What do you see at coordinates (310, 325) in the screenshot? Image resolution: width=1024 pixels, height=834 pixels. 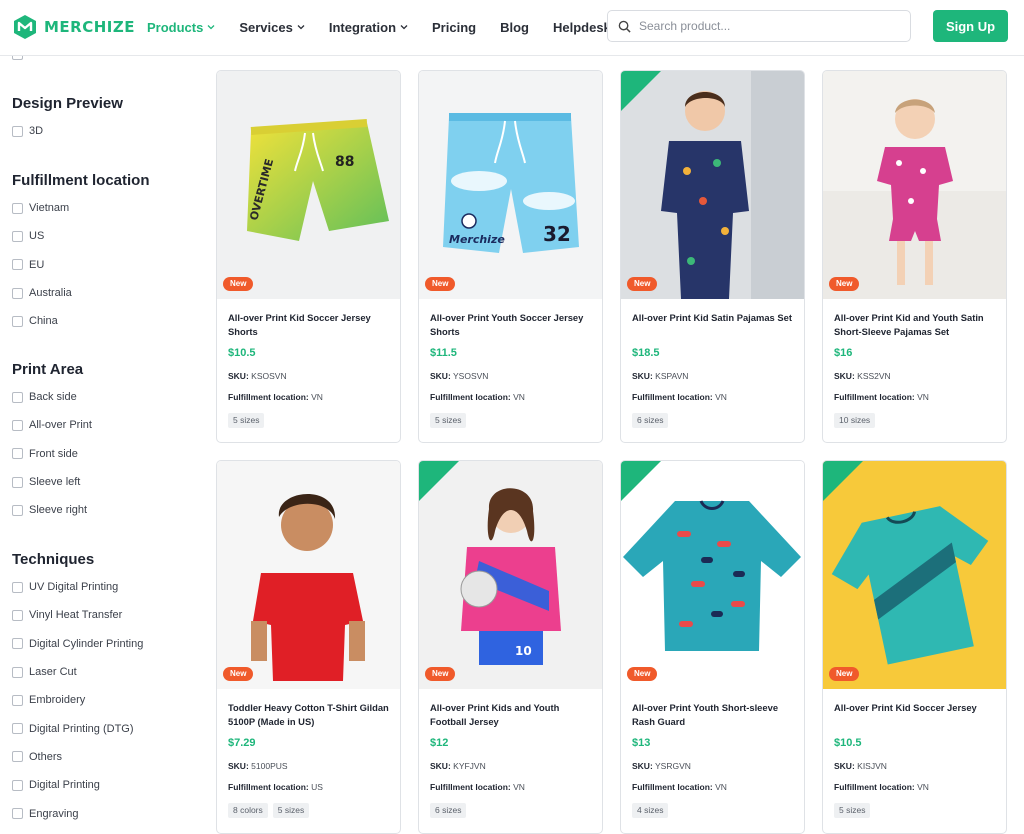 I see `product-name: All-over Print Kid Soccer Jersey Shorts` at bounding box center [310, 325].